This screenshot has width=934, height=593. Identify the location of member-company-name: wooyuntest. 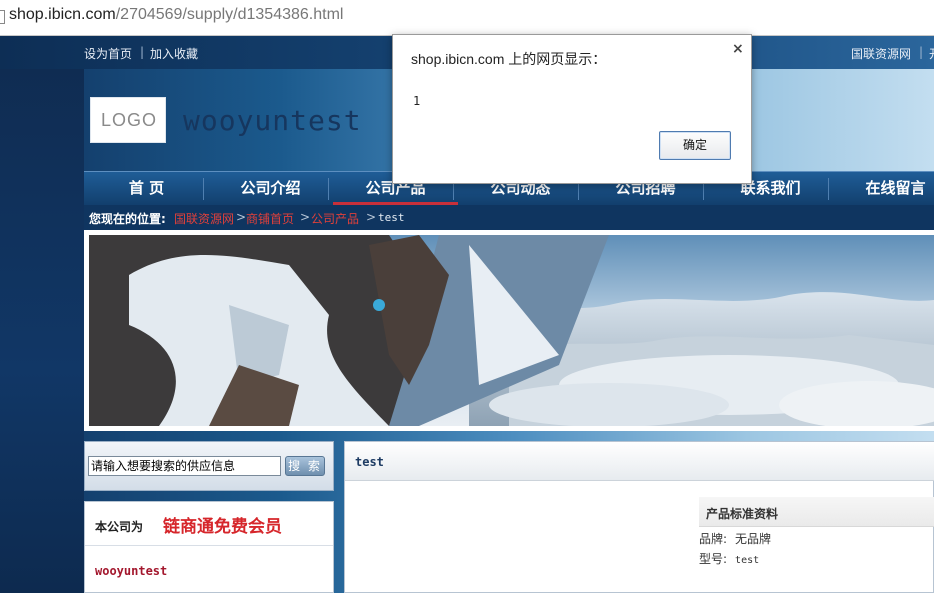
(131, 571).